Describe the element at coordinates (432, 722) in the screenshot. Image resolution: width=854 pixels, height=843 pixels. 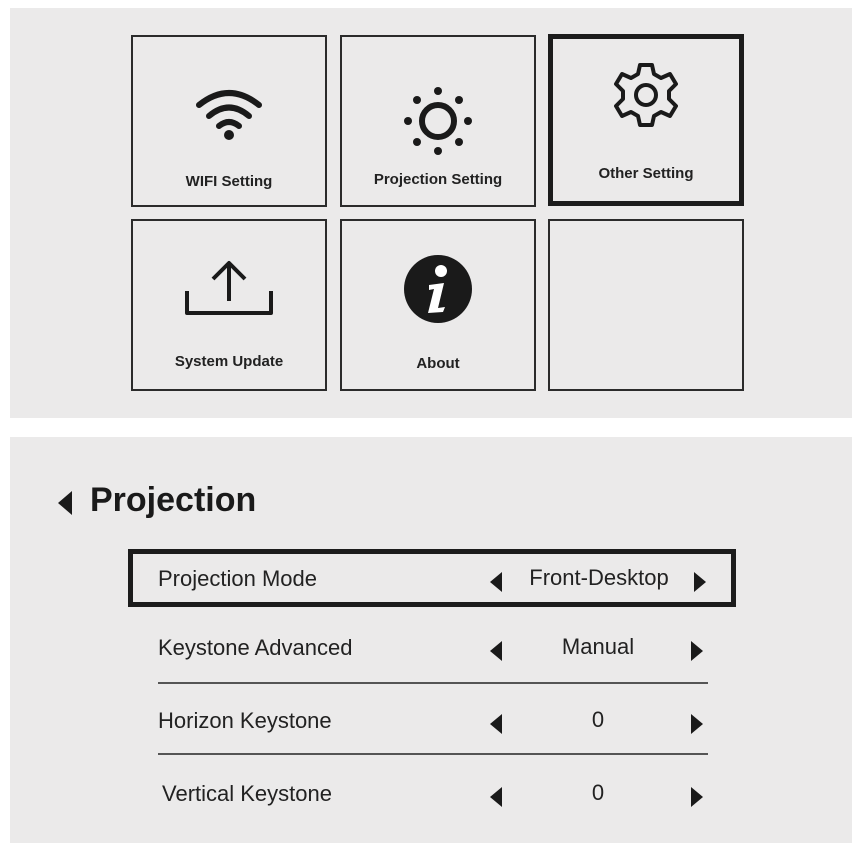
I see `setting-row-horizon-keystone: Horizon Keystone 0` at that location.